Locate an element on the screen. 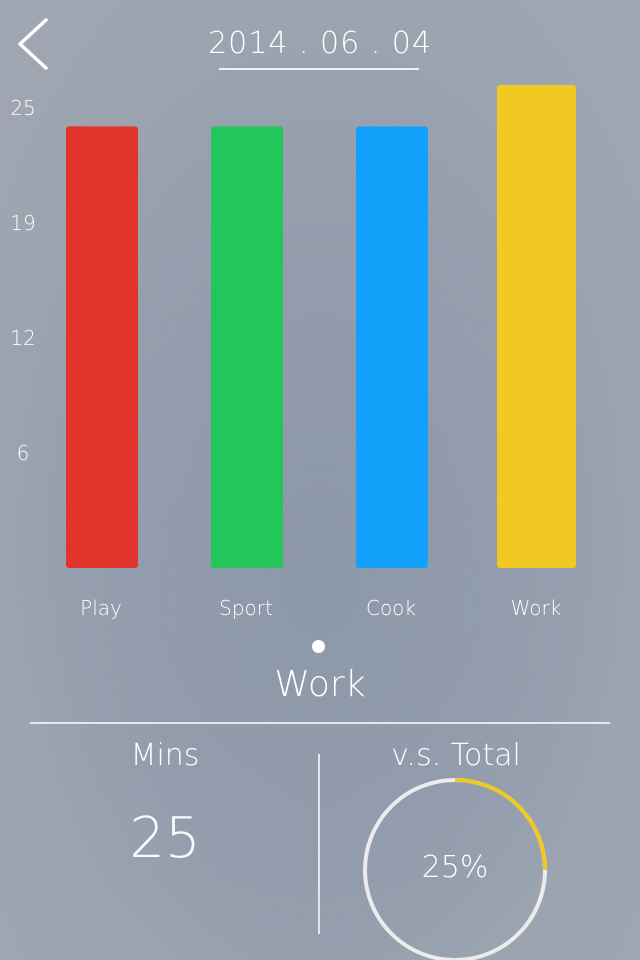 This screenshot has height=960, width=640. y-tick-label: 25 is located at coordinates (23, 108).